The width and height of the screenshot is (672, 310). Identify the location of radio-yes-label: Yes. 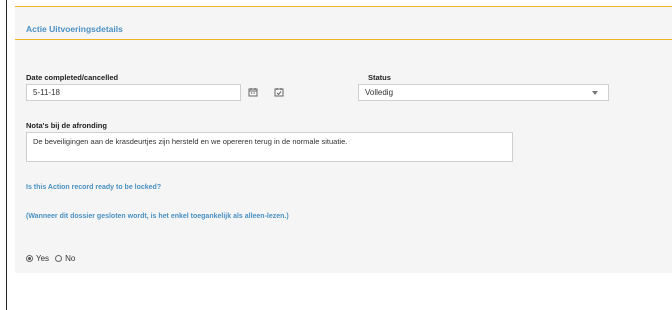
(42, 258).